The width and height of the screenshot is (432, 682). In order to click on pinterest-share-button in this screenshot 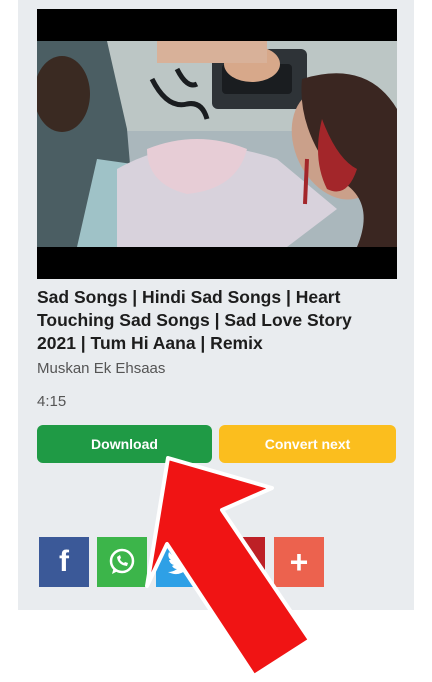, I will do `click(240, 562)`.